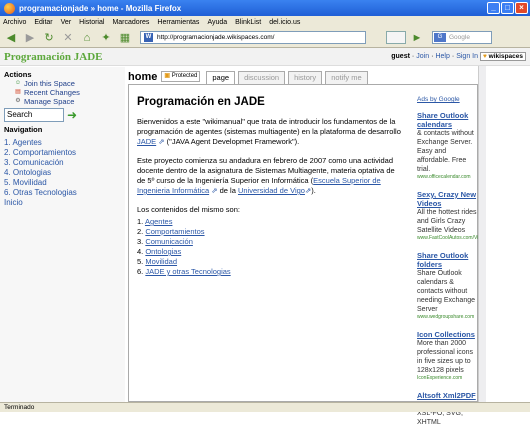 The height and width of the screenshot is (441, 530). Describe the element at coordinates (346, 77) in the screenshot. I see `tab-notify-me: notify me` at that location.